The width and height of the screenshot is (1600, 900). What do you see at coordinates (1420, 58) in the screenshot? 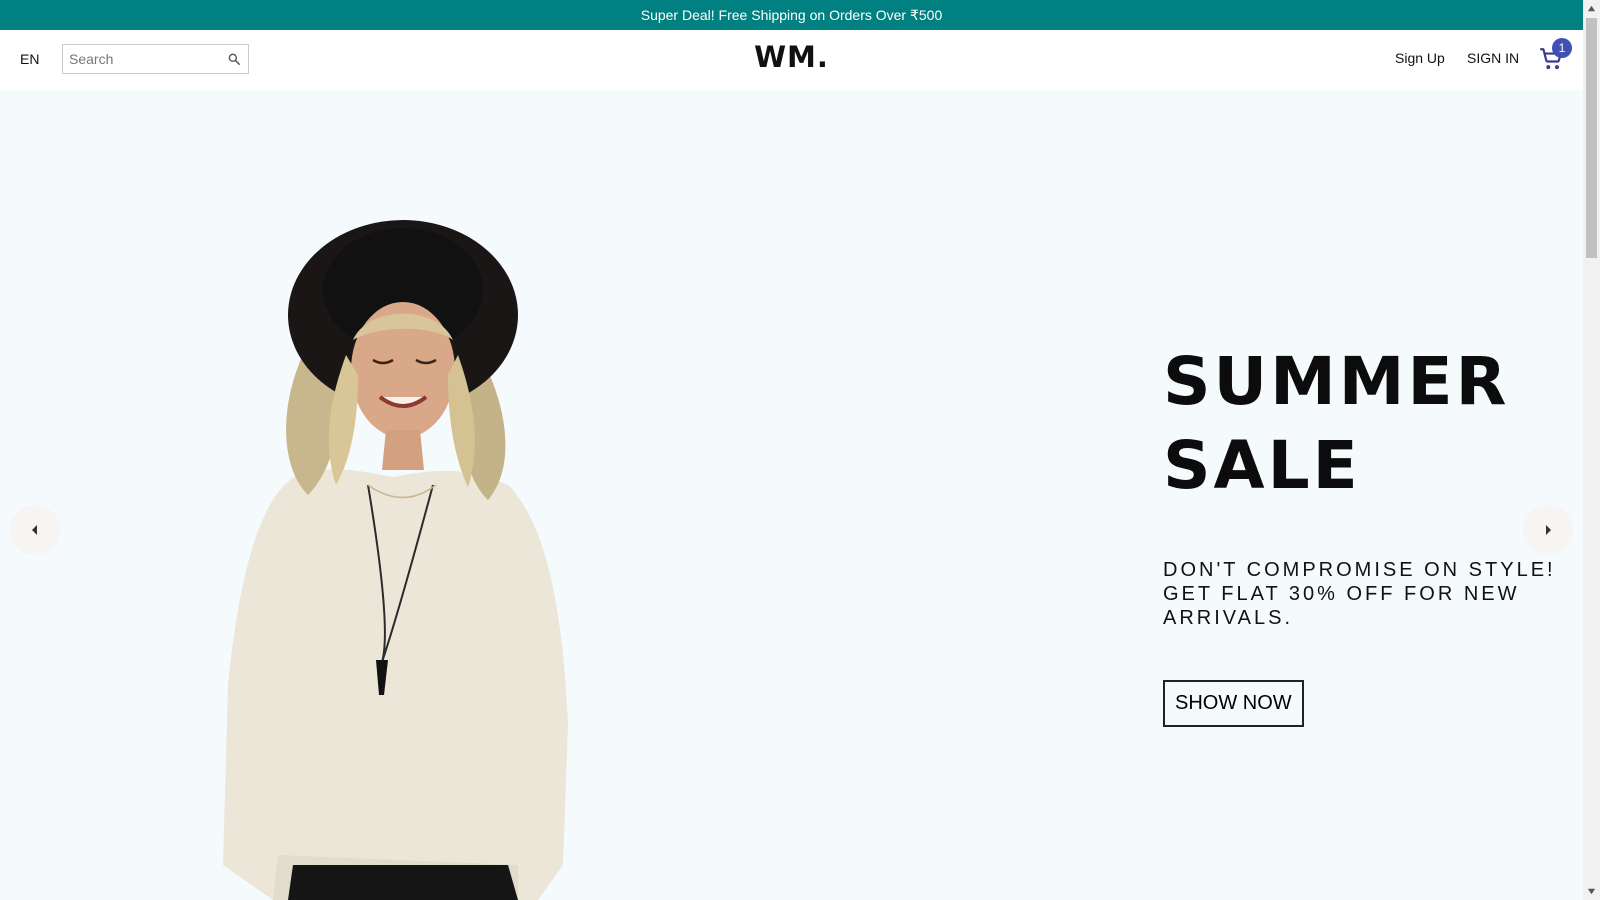
I see `sign-up-link: Sign Up` at bounding box center [1420, 58].